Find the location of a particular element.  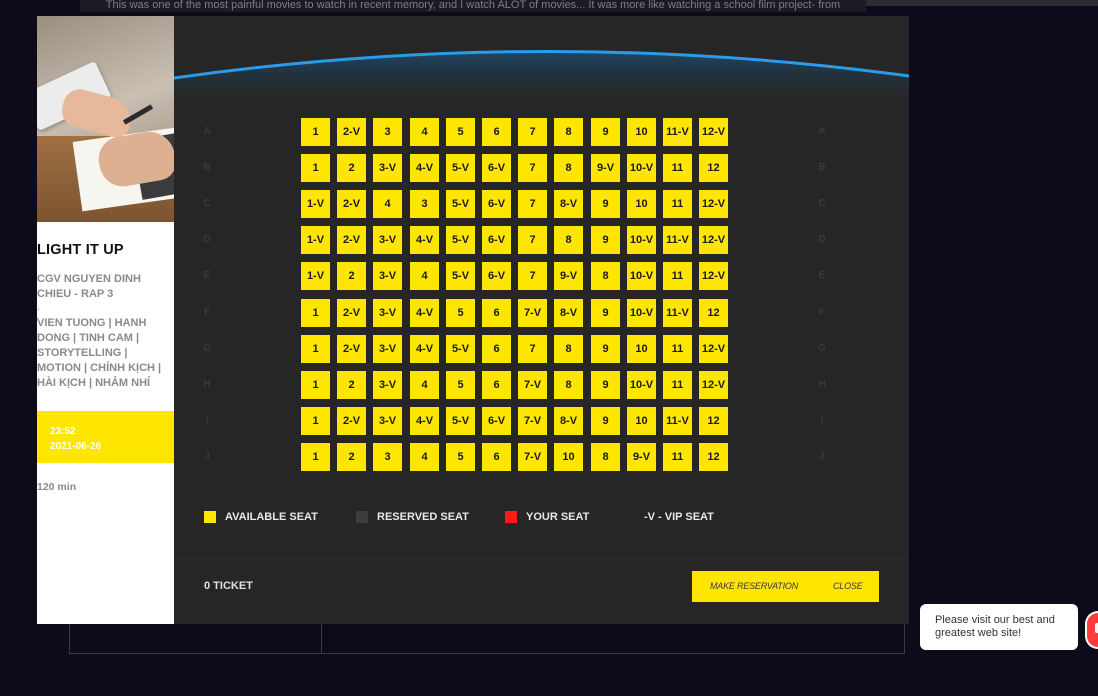

seat-e-5: 5-V is located at coordinates (460, 276).